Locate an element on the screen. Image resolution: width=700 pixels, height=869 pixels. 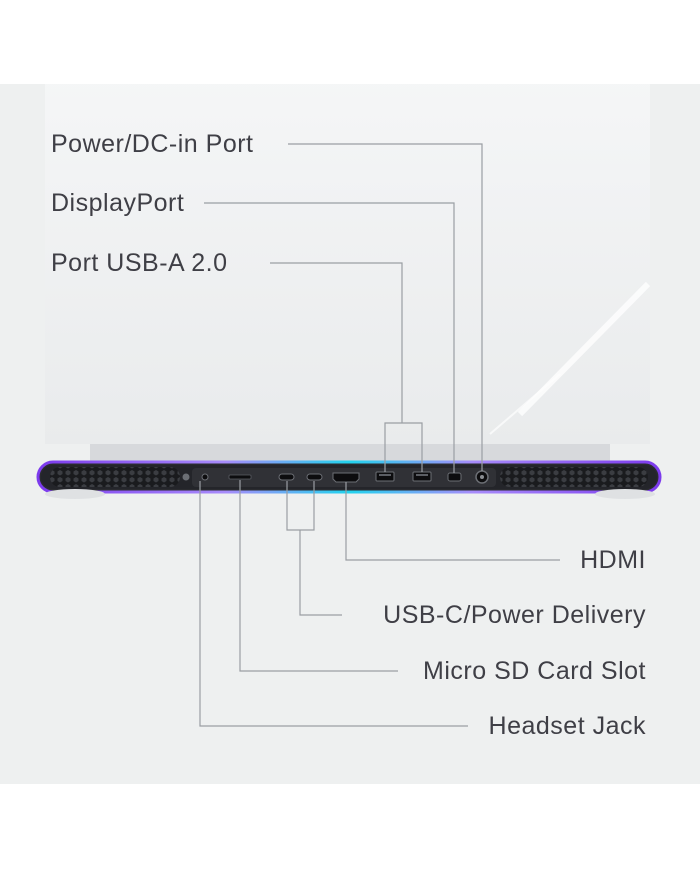
hdmi-port is located at coordinates (346, 477).